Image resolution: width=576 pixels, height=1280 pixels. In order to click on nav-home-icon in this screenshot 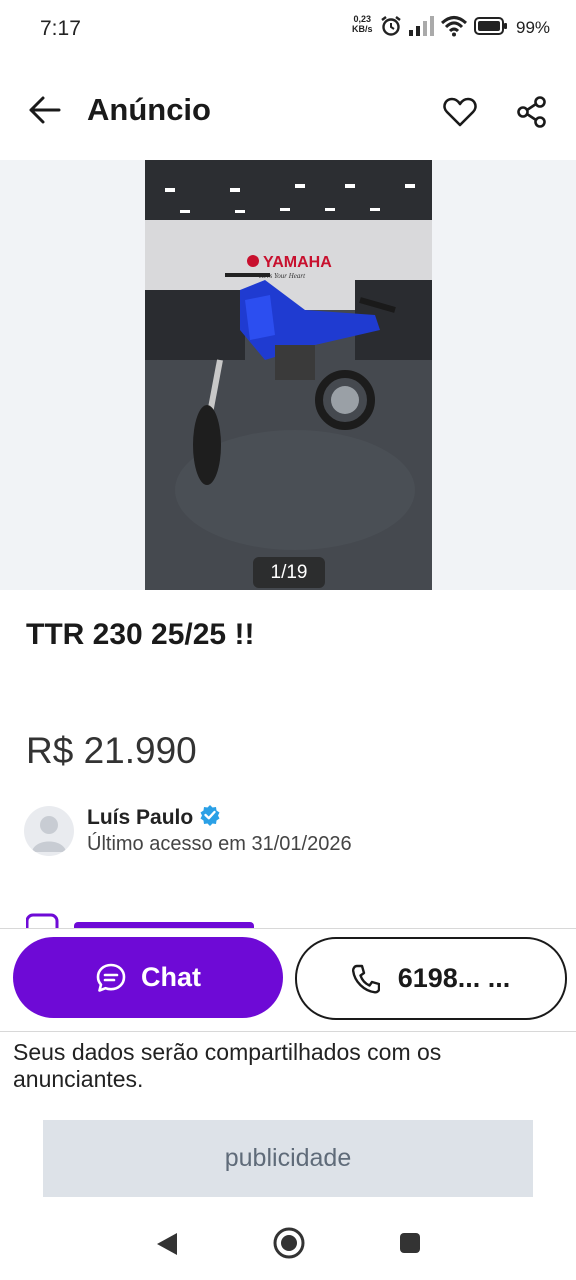, I will do `click(289, 1245)`.